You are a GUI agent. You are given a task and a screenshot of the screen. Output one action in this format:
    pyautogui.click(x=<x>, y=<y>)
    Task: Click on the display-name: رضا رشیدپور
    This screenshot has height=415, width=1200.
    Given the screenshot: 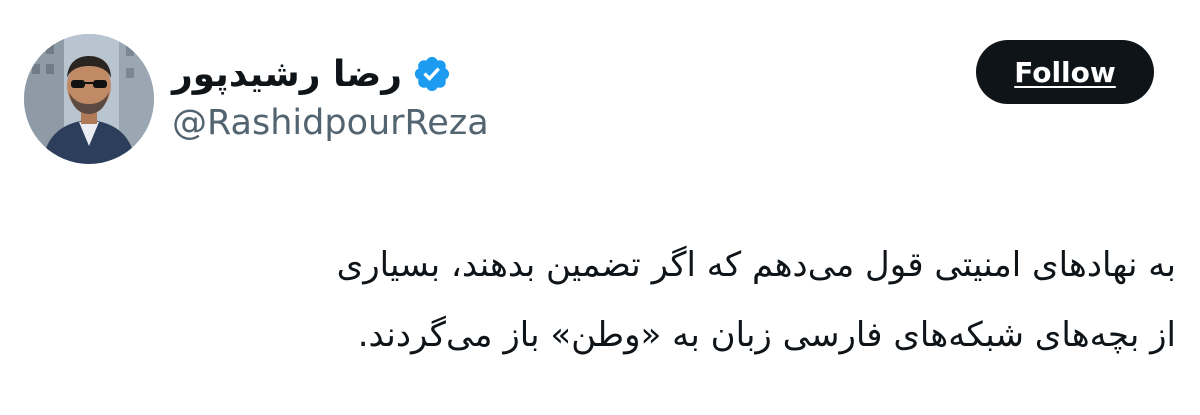 What is the action you would take?
    pyautogui.click(x=287, y=74)
    